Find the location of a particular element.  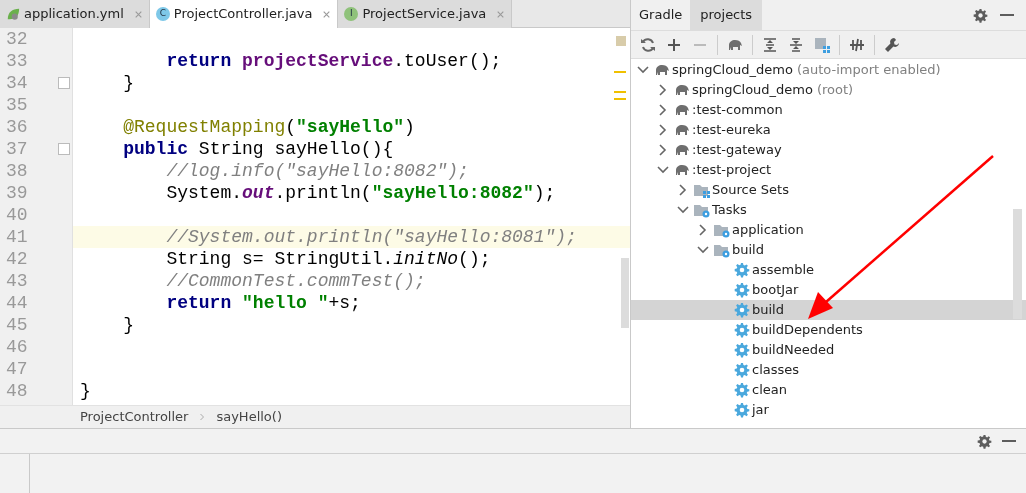

code-line: //CommonTest.commTest(); is located at coordinates (295, 281).